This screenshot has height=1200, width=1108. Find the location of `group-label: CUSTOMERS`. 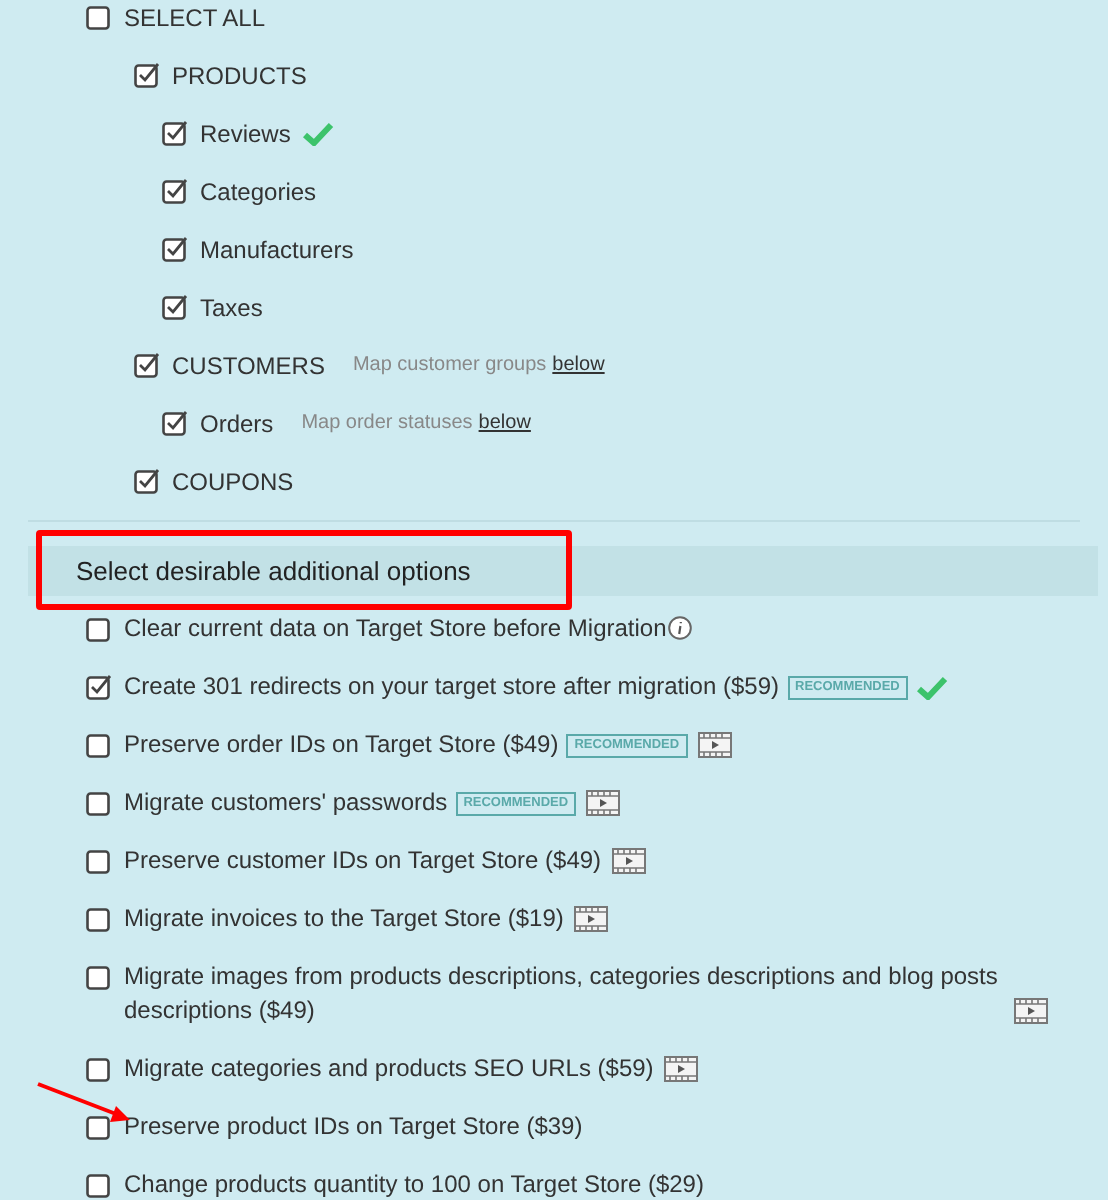

group-label: CUSTOMERS is located at coordinates (248, 366).